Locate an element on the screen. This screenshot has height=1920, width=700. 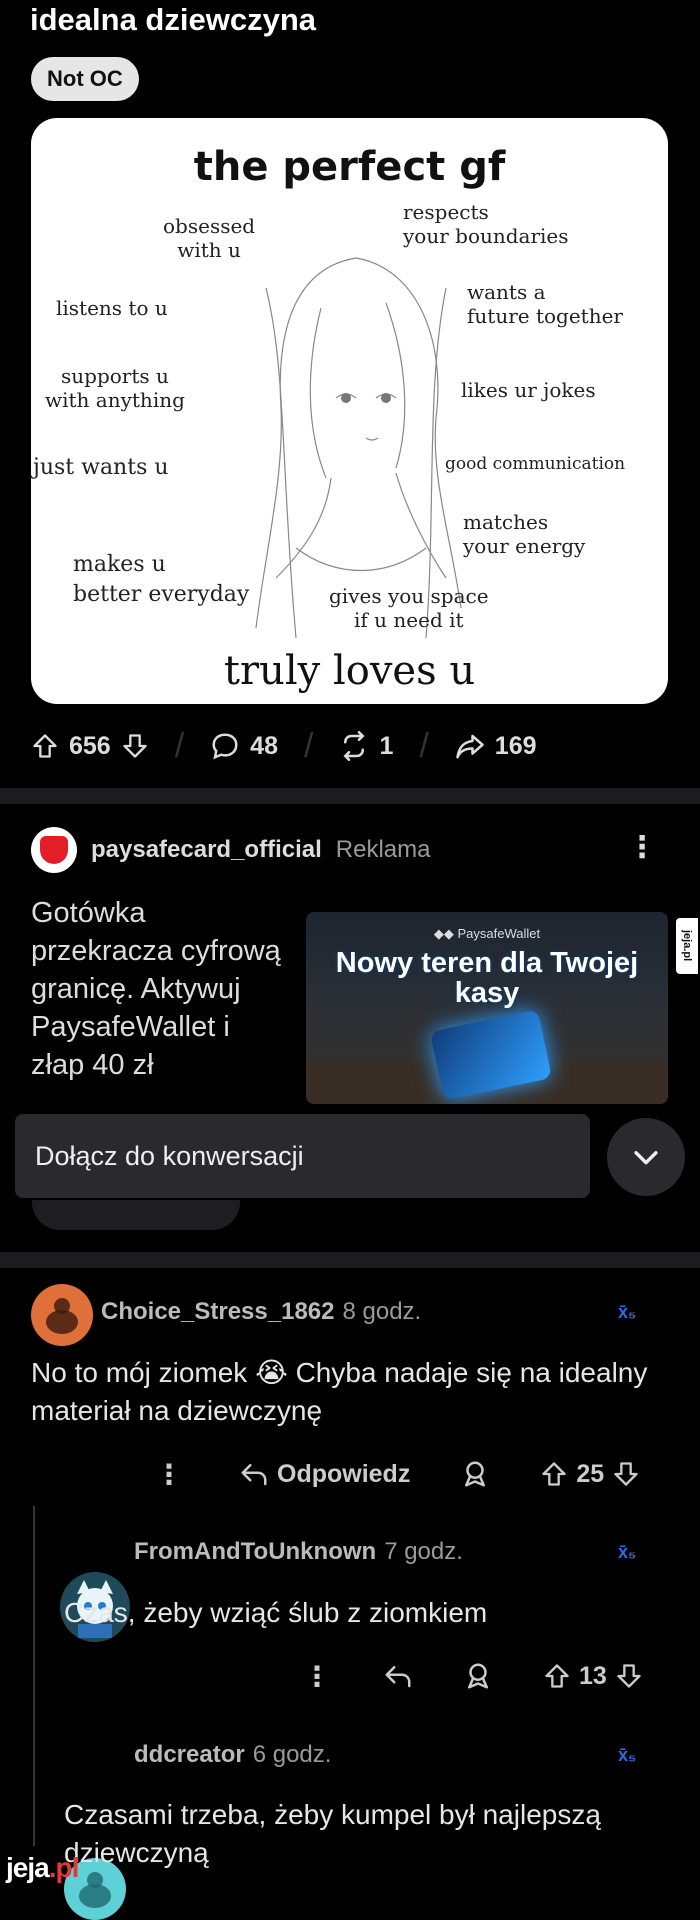
comment-username: Choice_Stress_1862 is located at coordinates (217, 1312).